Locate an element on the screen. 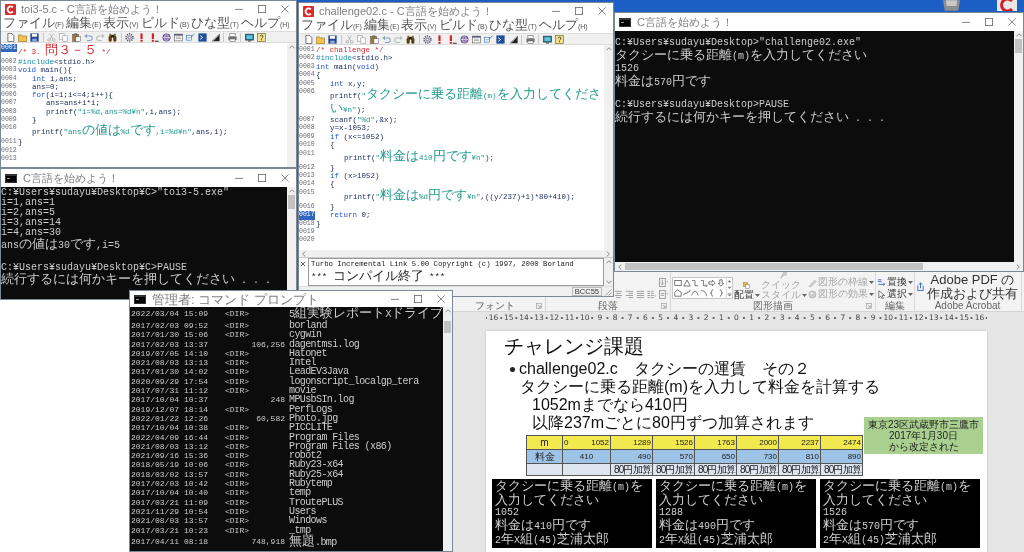 The width and height of the screenshot is (1024, 552). elbow-connector-icon is located at coordinates (695, 283).